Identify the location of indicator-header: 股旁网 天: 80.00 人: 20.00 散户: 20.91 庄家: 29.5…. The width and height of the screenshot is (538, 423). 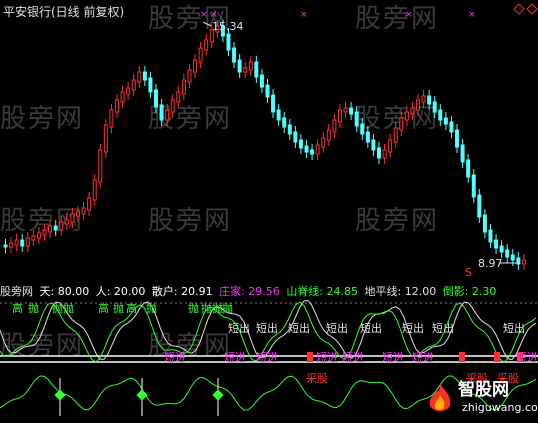
(269, 290).